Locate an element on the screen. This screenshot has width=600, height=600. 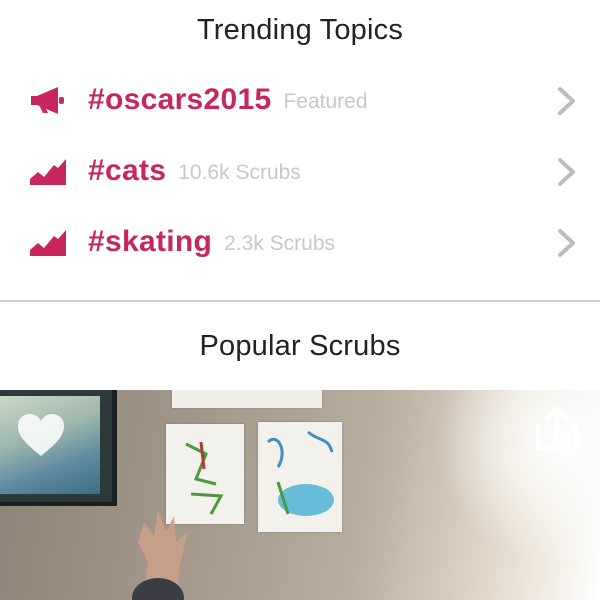
topic-row-cats: #cats 10.6k Scrubs is located at coordinates (300, 171).